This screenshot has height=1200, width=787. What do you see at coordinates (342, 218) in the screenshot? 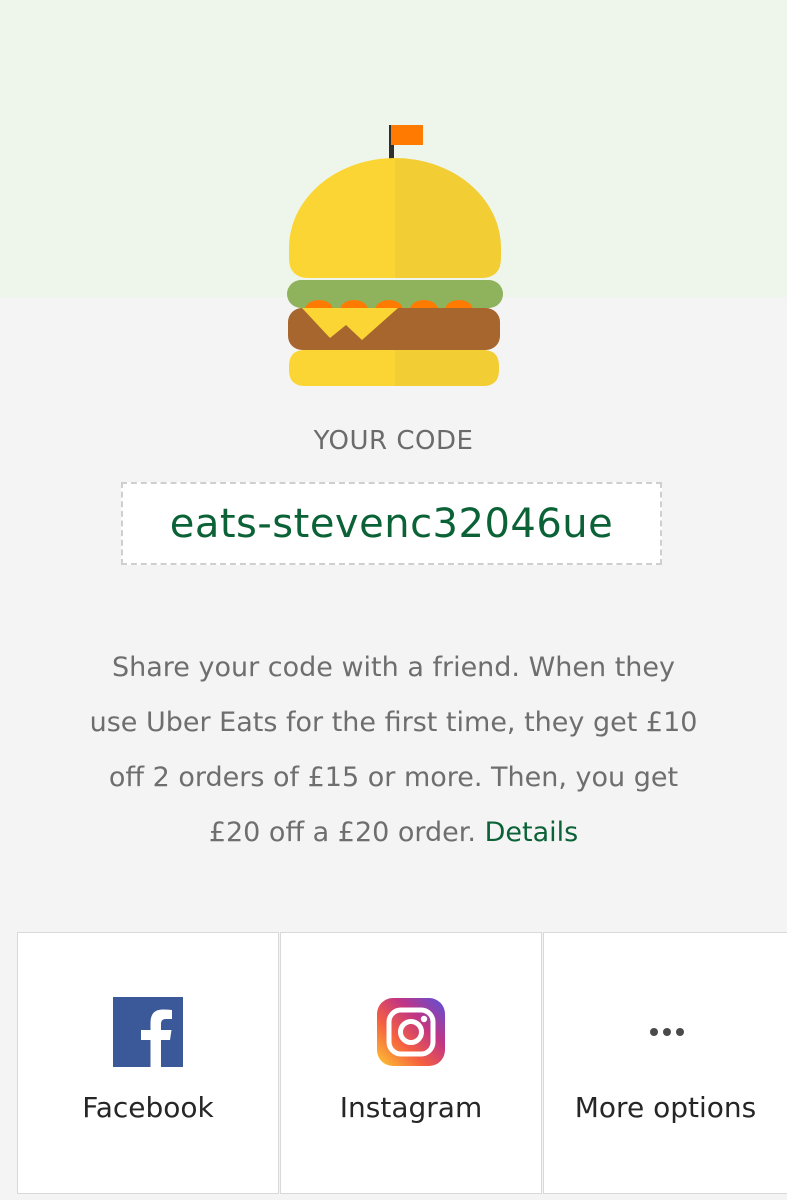
I see `top-bun-left` at bounding box center [342, 218].